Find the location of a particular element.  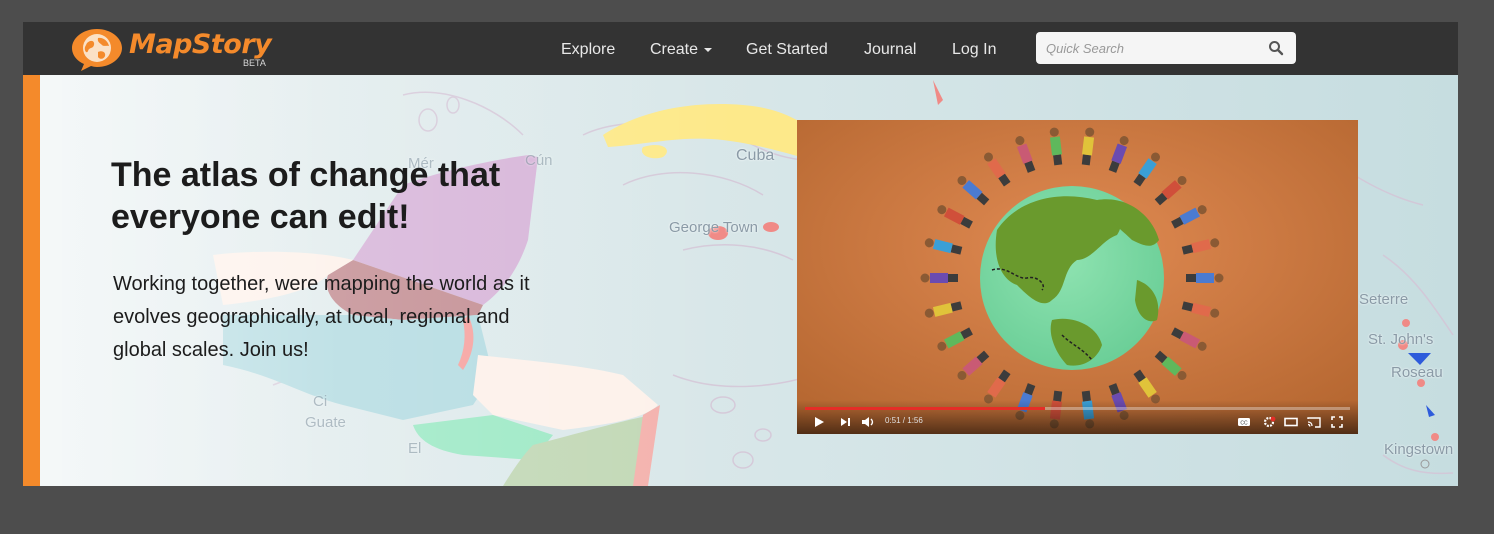

logo-wordmark: MapStory is located at coordinates (200, 44).